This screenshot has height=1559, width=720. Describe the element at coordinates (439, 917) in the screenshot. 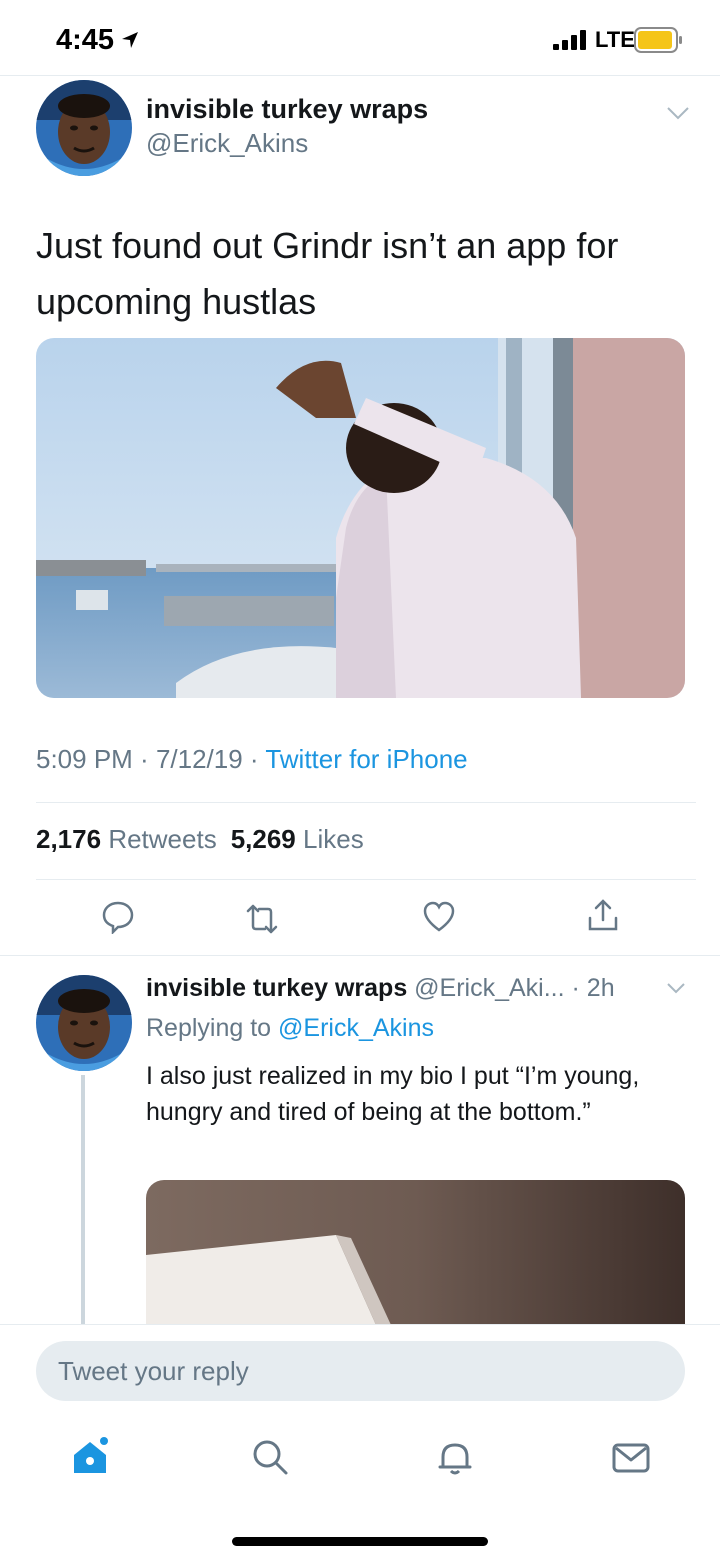

I see `like-icon` at that location.